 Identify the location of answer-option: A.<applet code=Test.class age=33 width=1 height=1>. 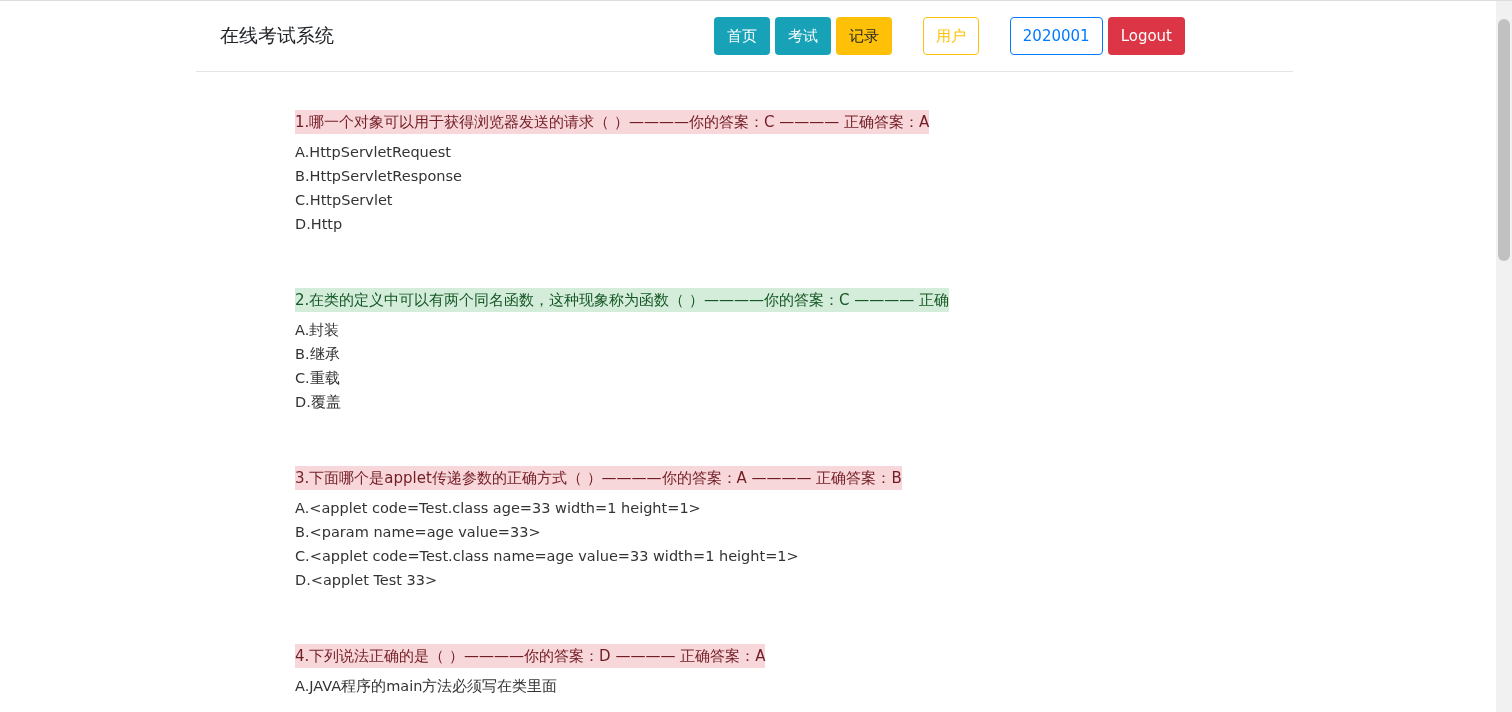
(895, 508).